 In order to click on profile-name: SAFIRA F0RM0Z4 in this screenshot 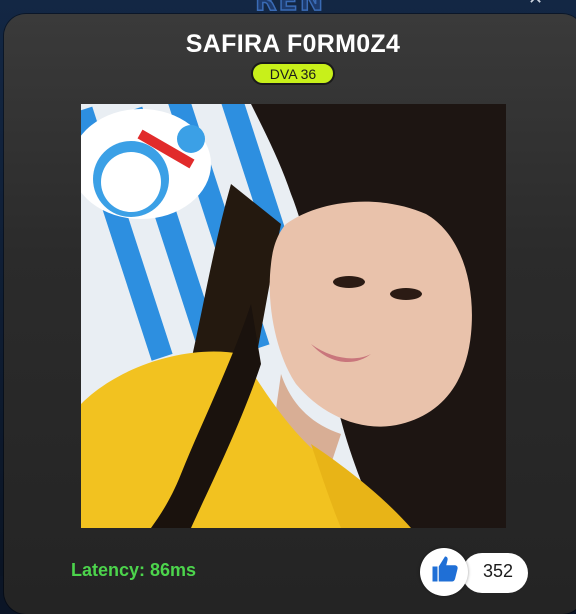, I will do `click(293, 44)`.